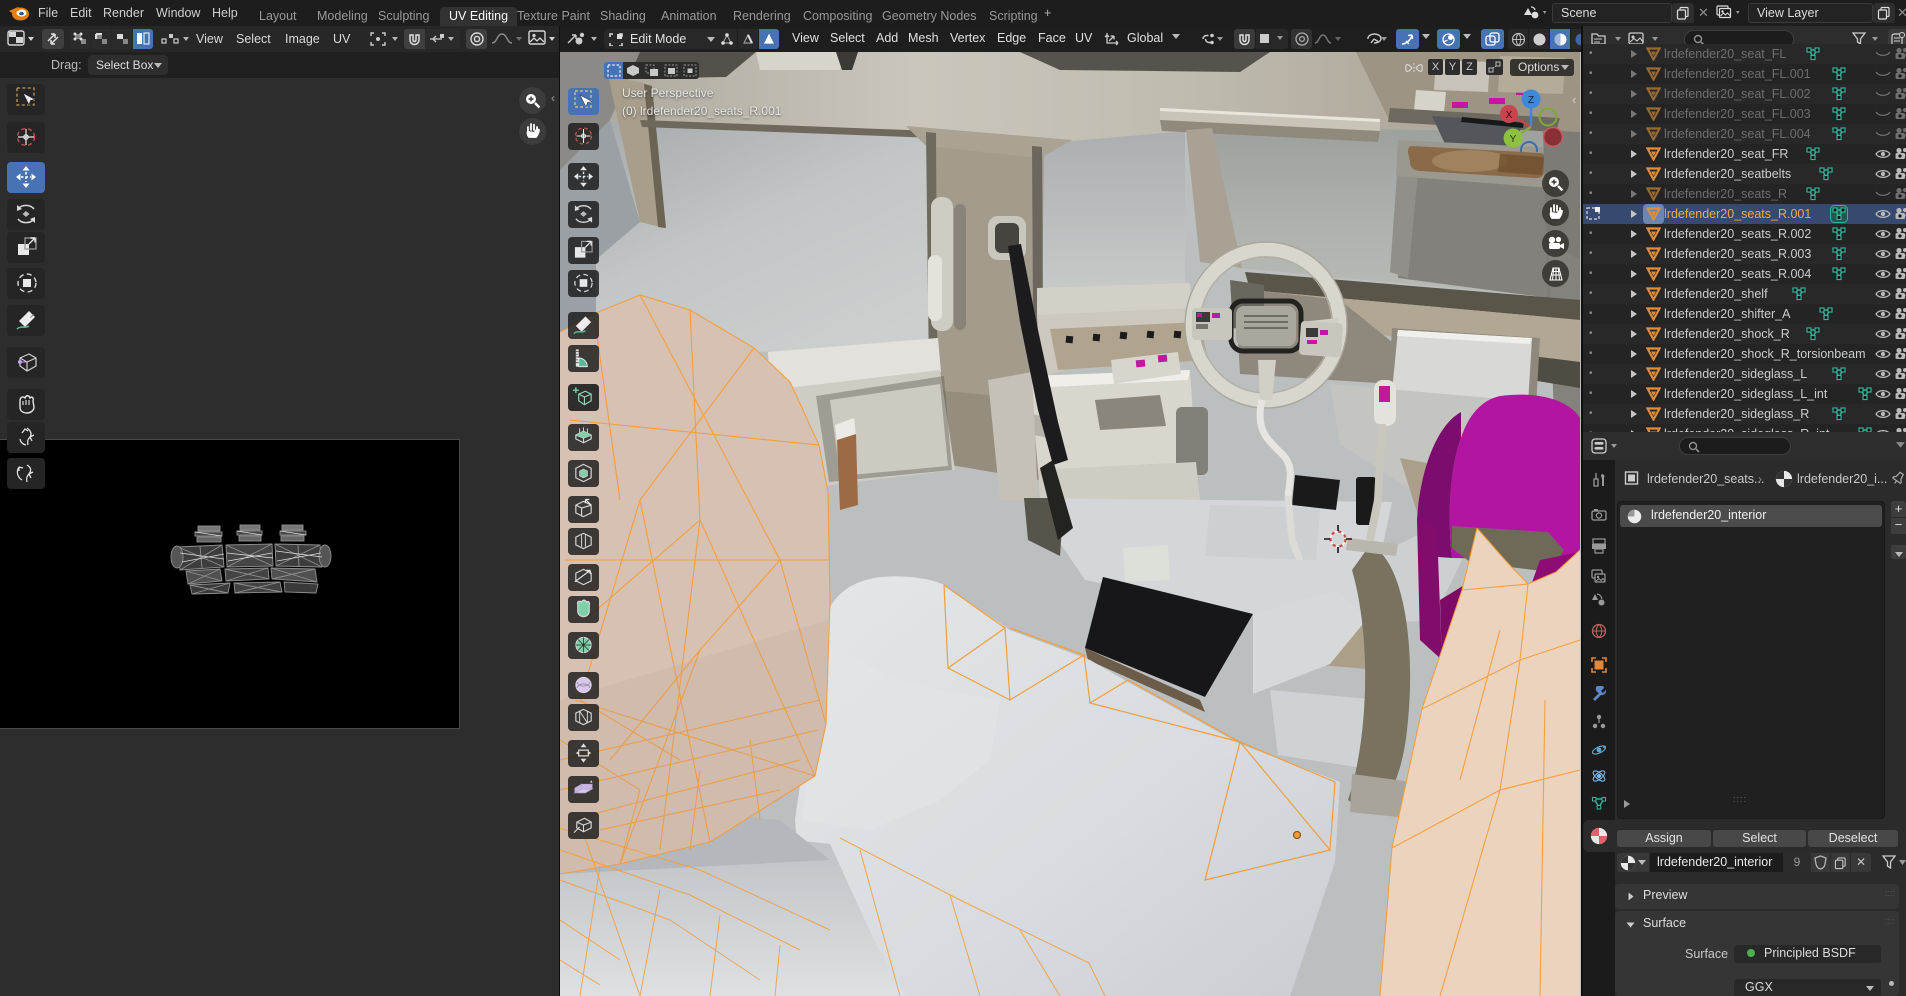 This screenshot has width=1906, height=996. Describe the element at coordinates (1531, 100) in the screenshot. I see `svg-text: Z` at that location.